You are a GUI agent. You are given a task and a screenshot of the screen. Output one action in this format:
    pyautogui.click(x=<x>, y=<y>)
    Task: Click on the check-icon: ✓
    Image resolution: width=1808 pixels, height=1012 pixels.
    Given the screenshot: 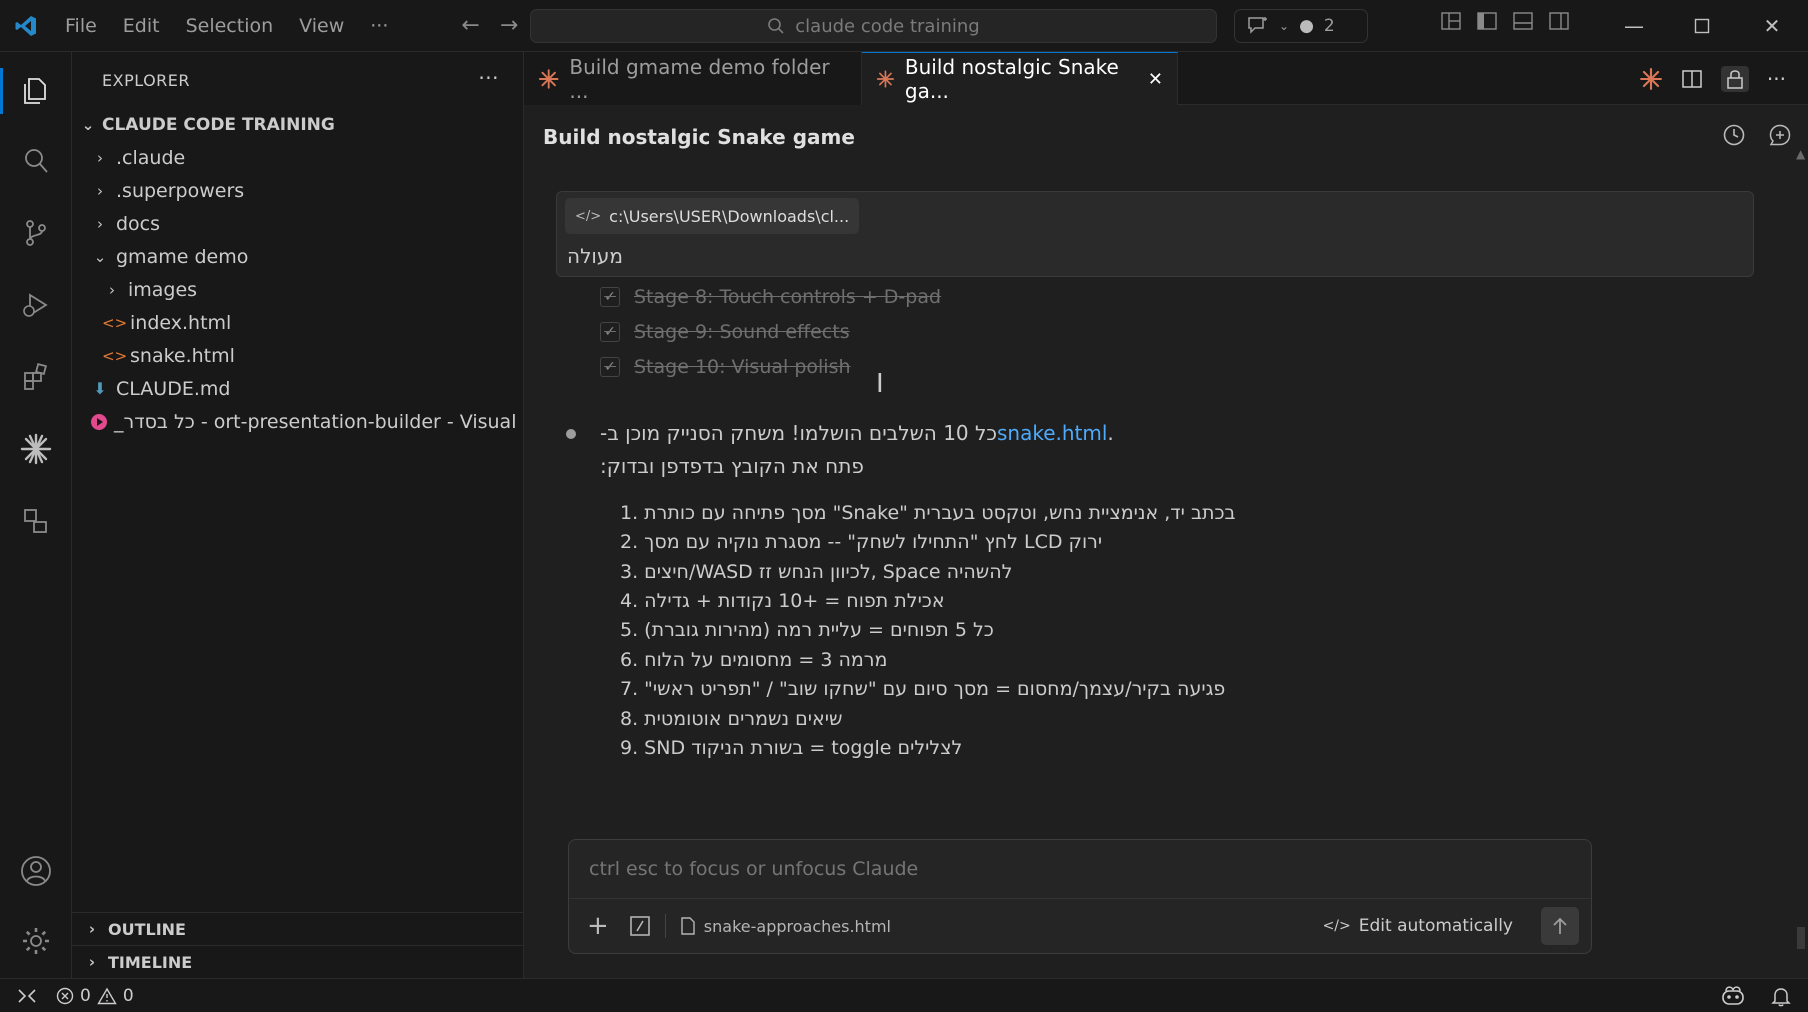 What is the action you would take?
    pyautogui.click(x=610, y=297)
    